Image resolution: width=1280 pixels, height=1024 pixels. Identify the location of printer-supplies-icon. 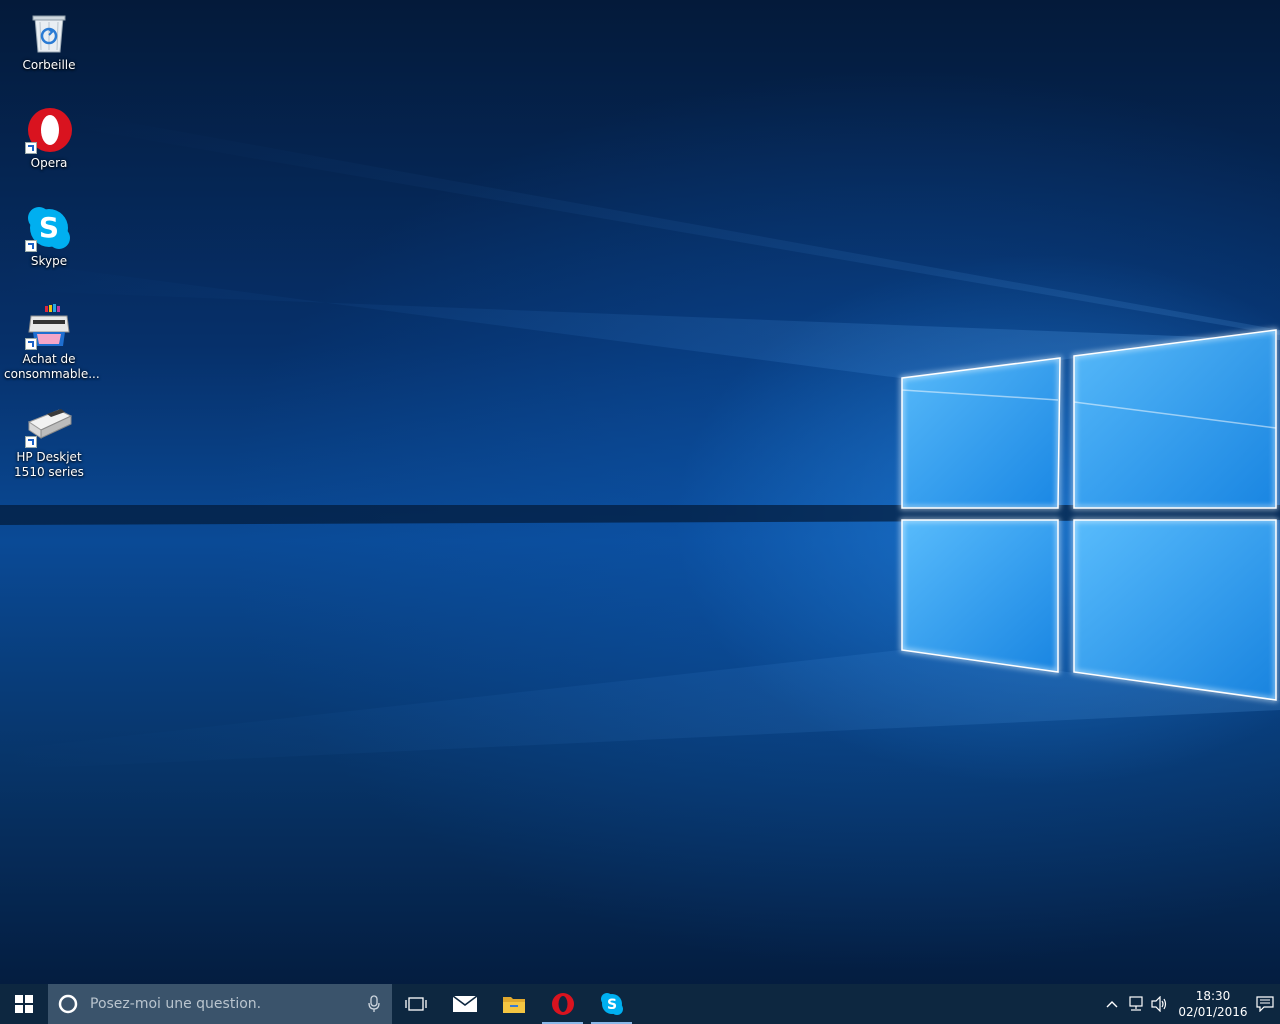
(49, 326).